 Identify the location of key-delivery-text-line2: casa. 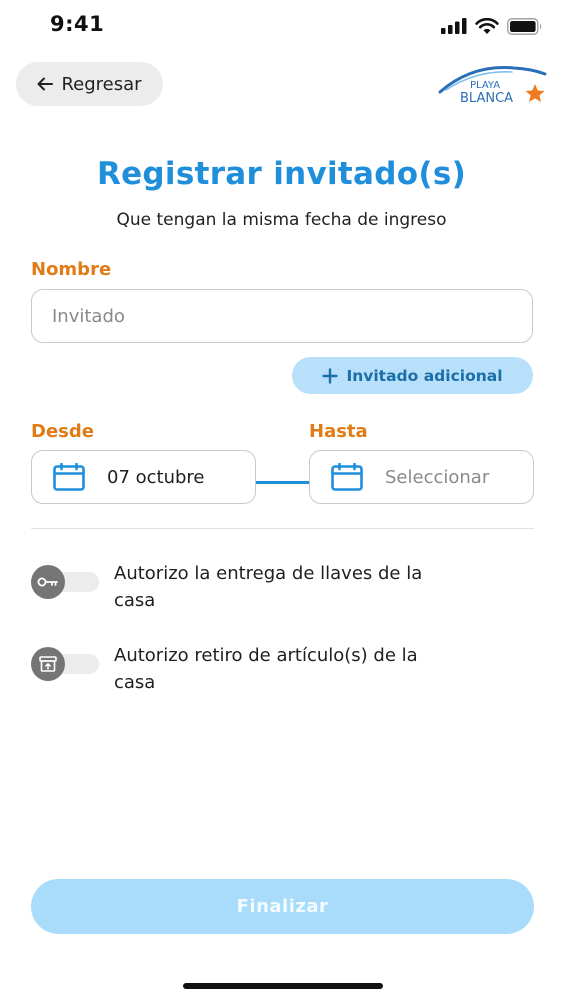
(135, 600).